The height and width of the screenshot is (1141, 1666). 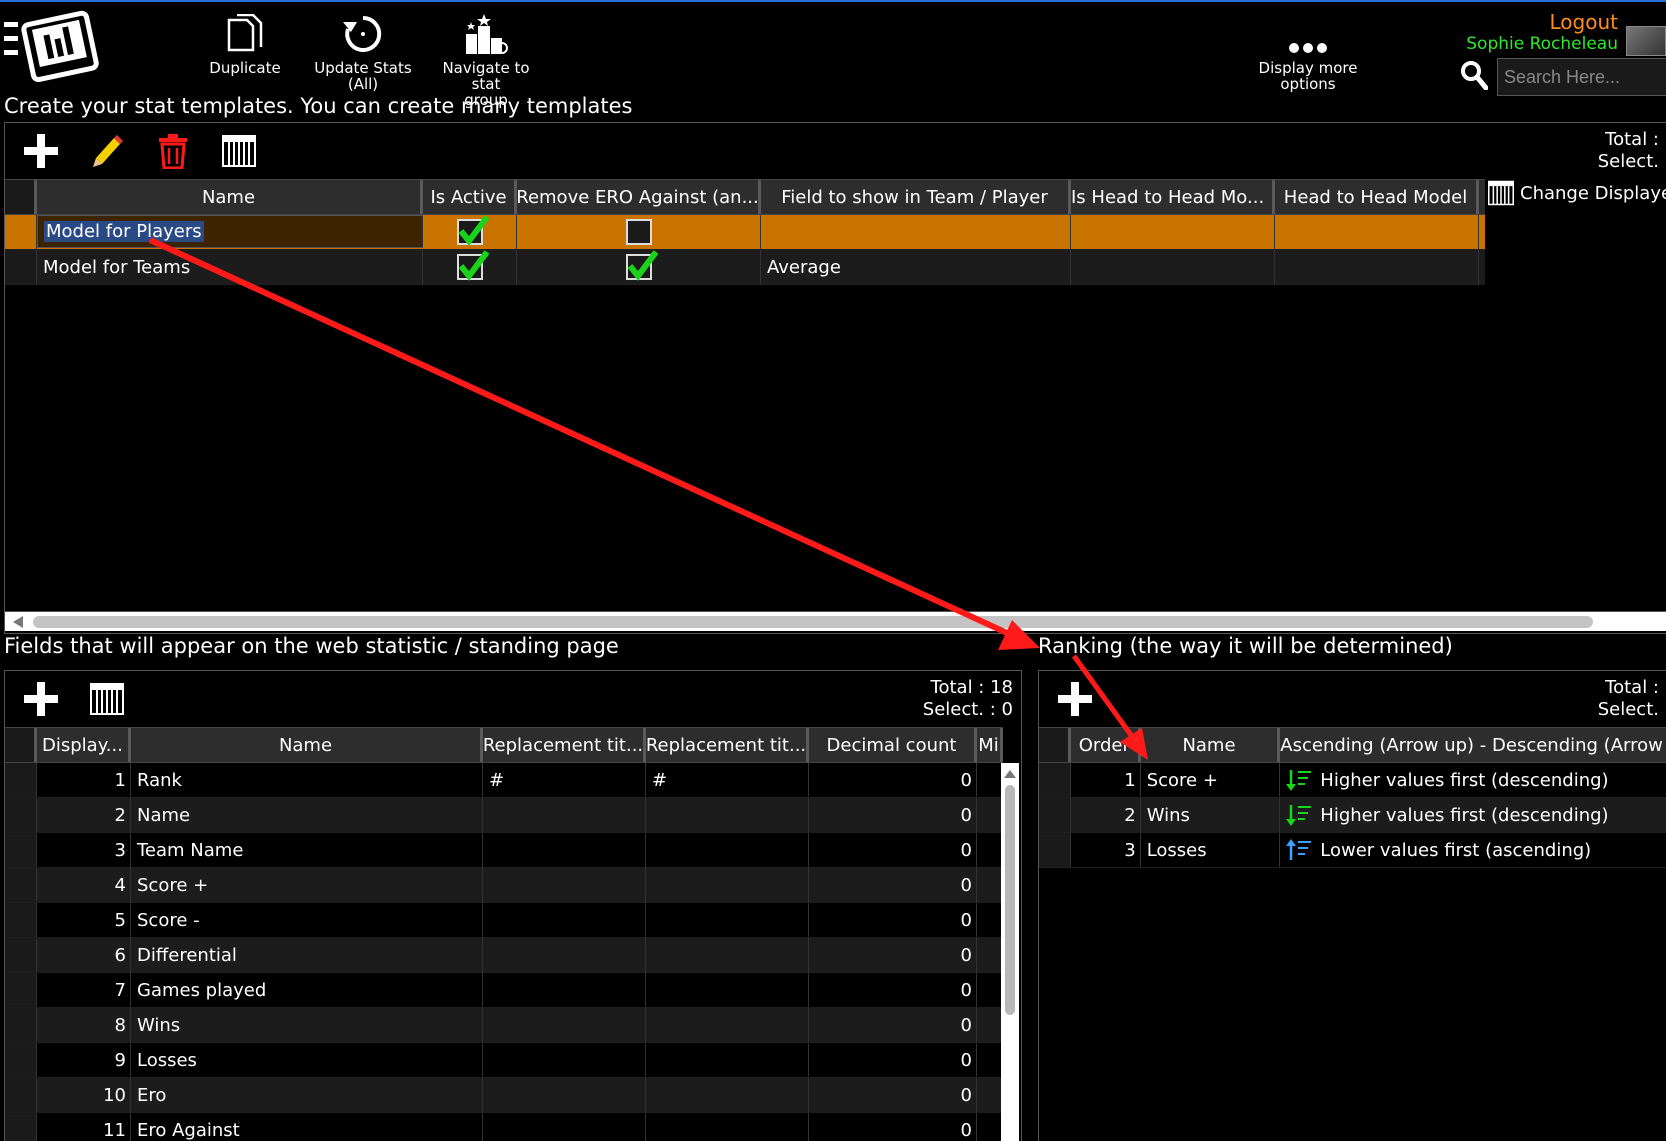 What do you see at coordinates (504, 815) in the screenshot?
I see `field-row: 2 Name 0` at bounding box center [504, 815].